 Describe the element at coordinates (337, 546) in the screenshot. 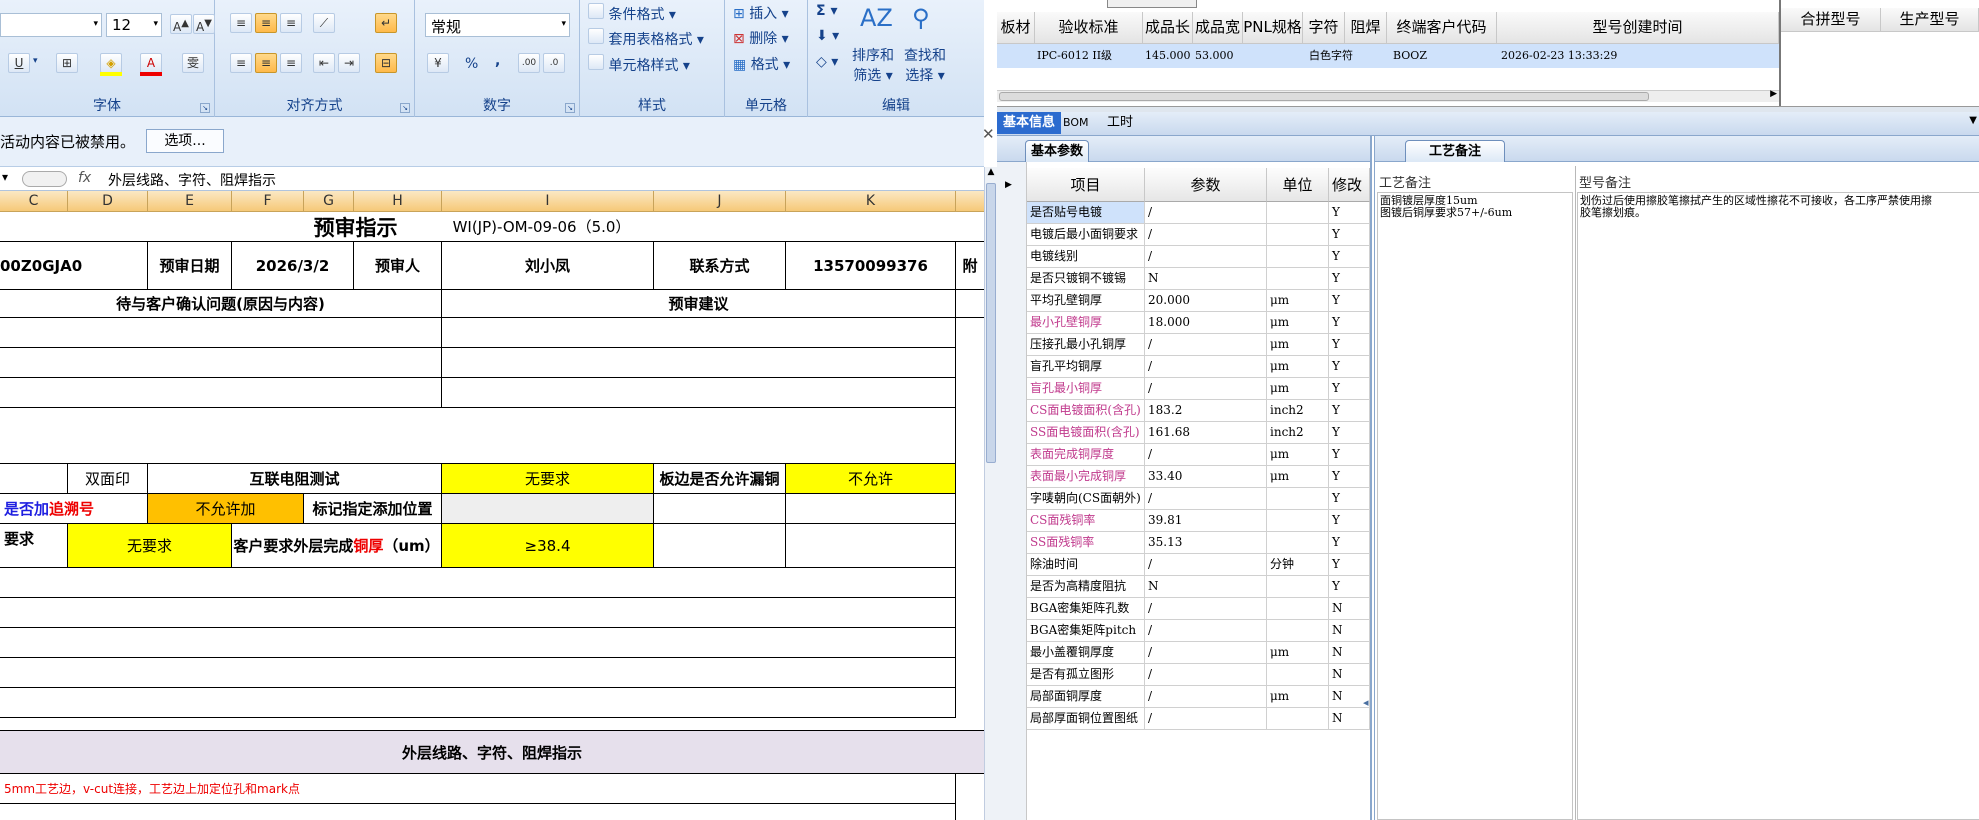

I see `outer-copper-label: 客户要求外层完成 铜厚 （um）` at that location.